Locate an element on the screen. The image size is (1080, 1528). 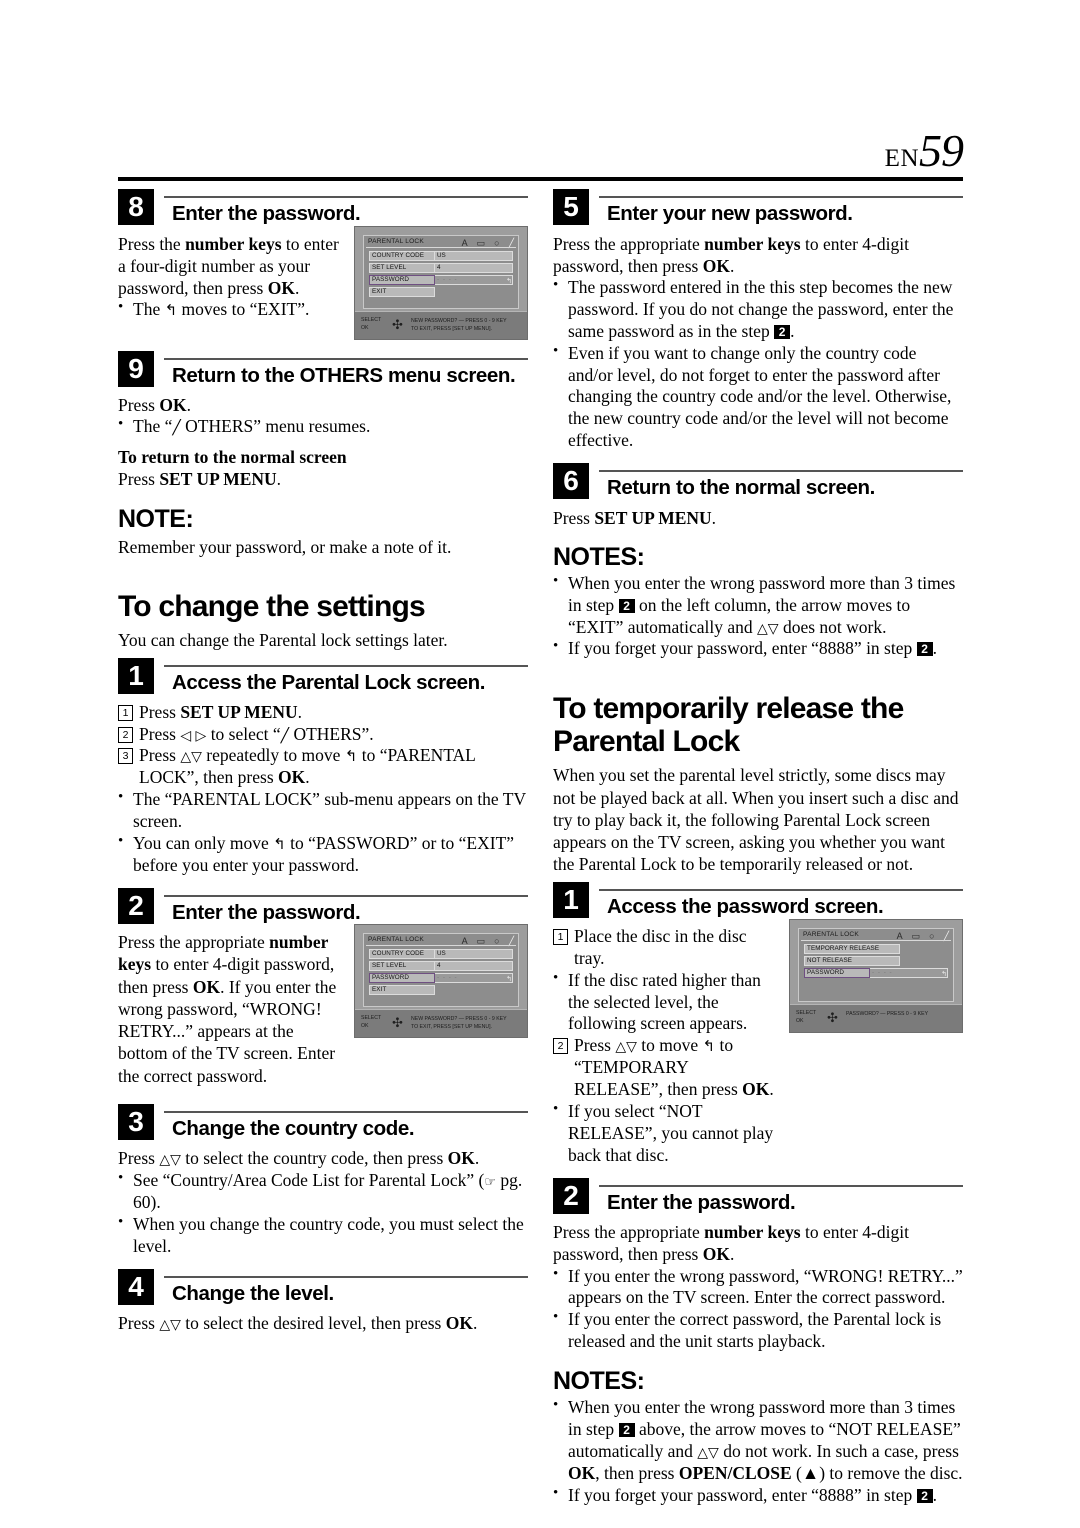
tv-screen-temporary-release: PARENTAL LOCK A ▭ ○ ╱ TEMPORARY RELEASE is located at coordinates (876, 975).